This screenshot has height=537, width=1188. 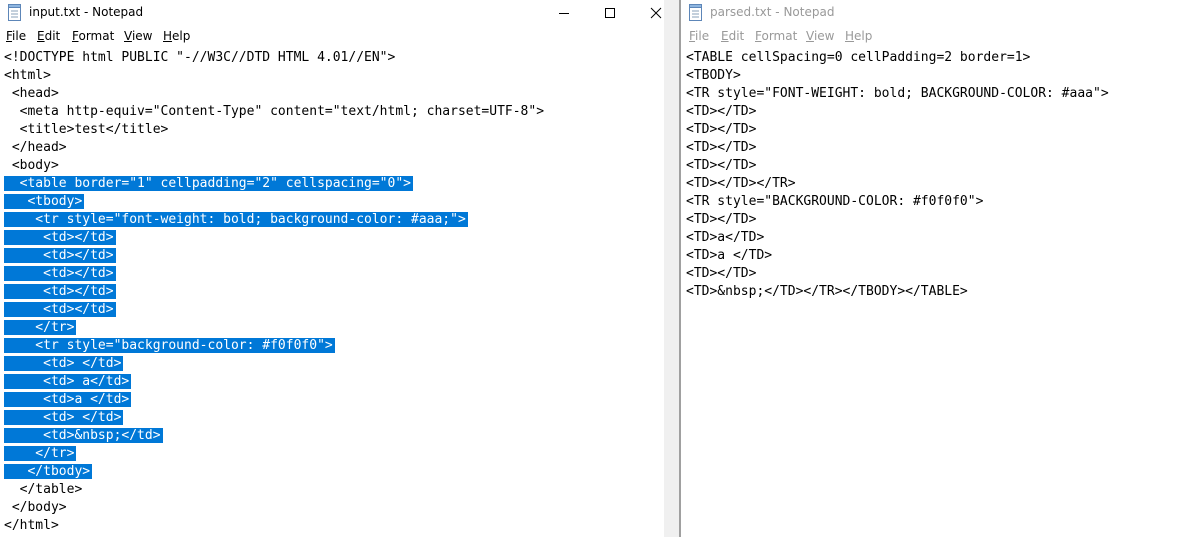 I want to click on text-line-content: <body>, so click(x=31, y=165).